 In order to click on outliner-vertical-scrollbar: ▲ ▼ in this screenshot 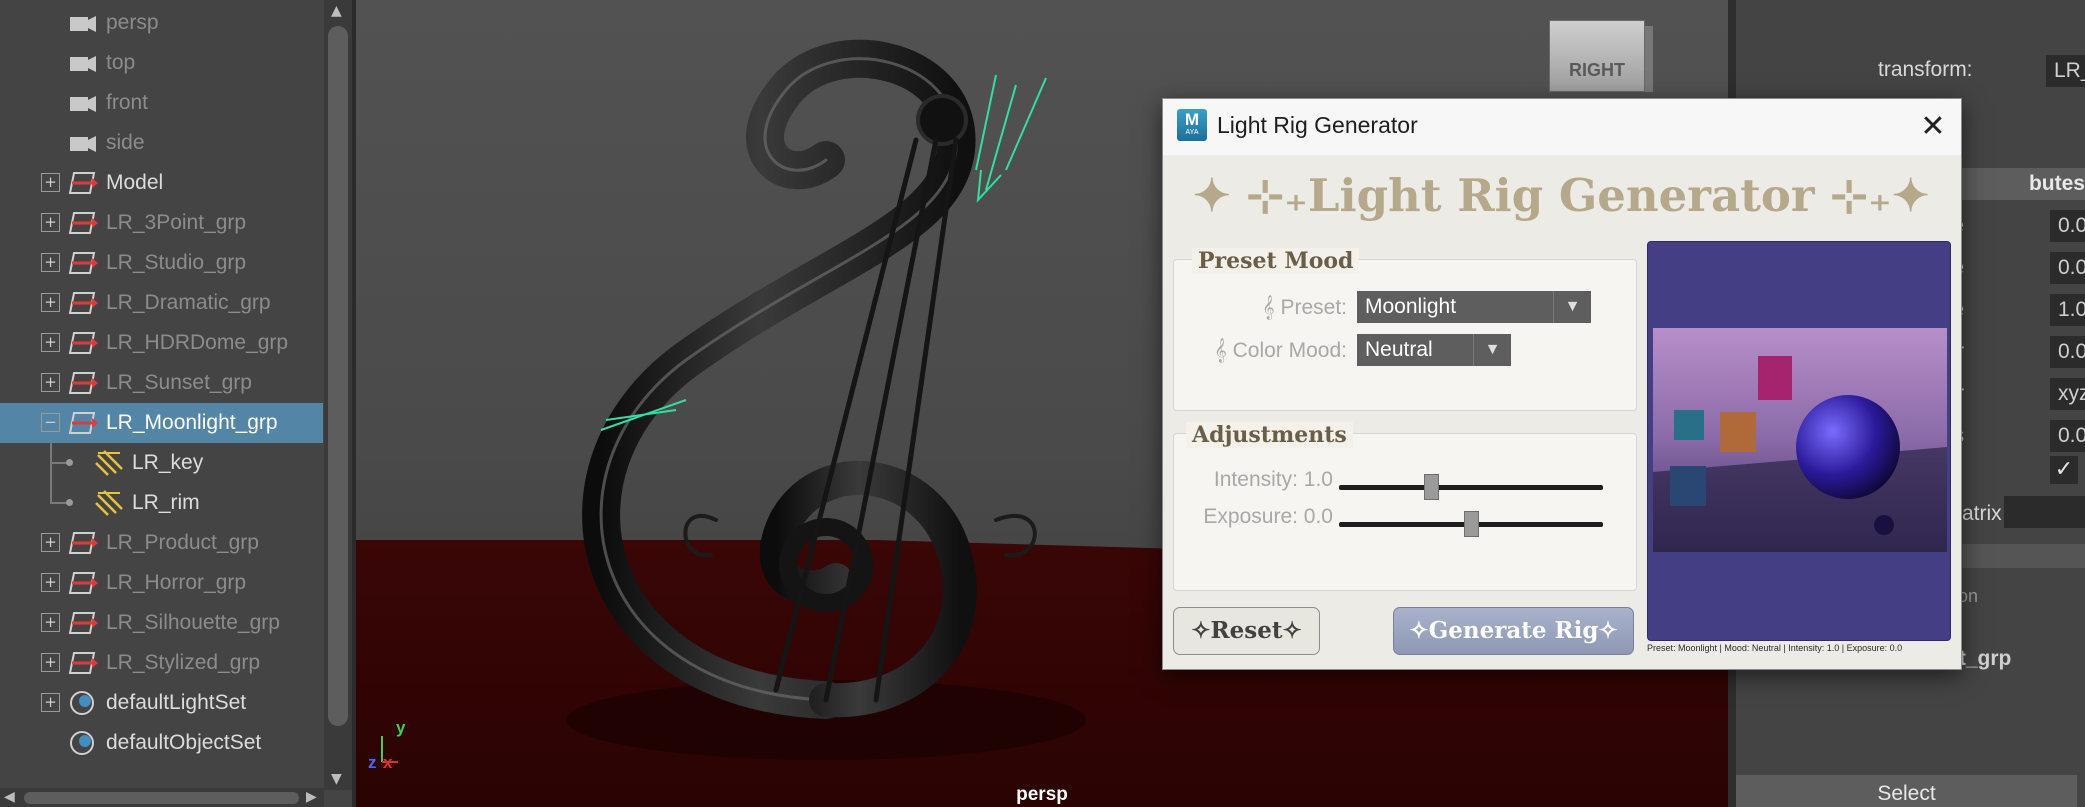, I will do `click(338, 395)`.